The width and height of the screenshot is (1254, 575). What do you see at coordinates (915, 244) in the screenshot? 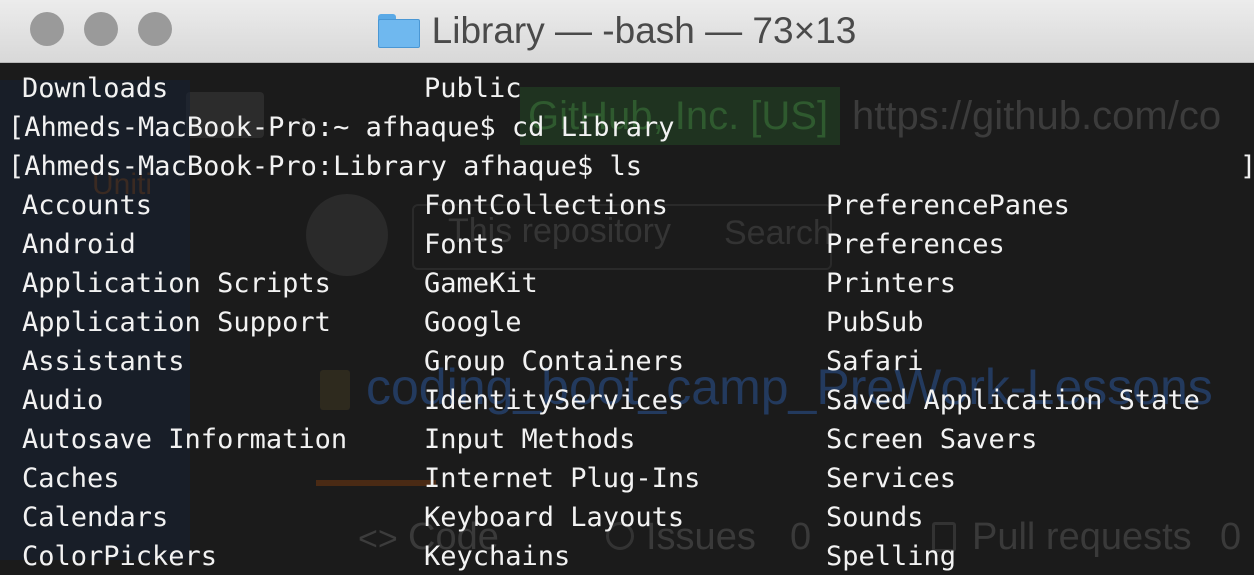
I see `ls-entry: Preferences` at bounding box center [915, 244].